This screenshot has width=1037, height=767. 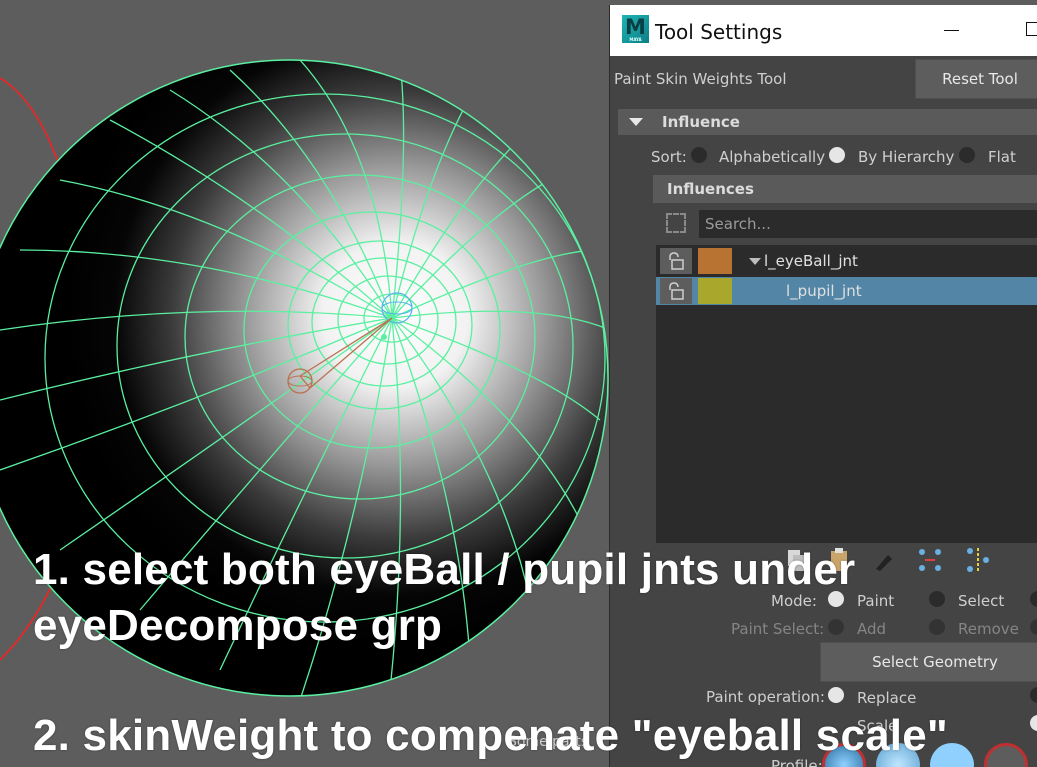 What do you see at coordinates (719, 32) in the screenshot?
I see `window-title: Tool Settings` at bounding box center [719, 32].